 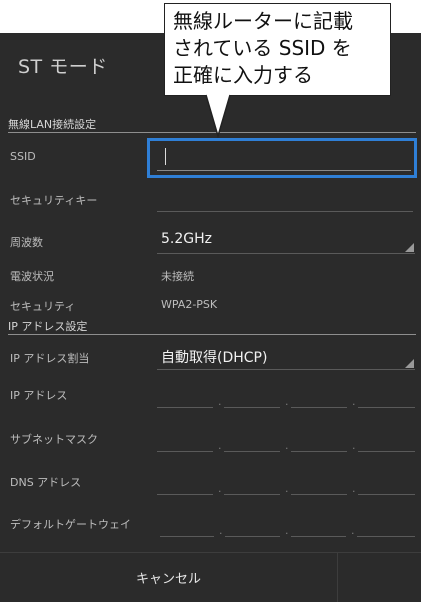 I want to click on security-value: WPA2-PSK, so click(x=189, y=304).